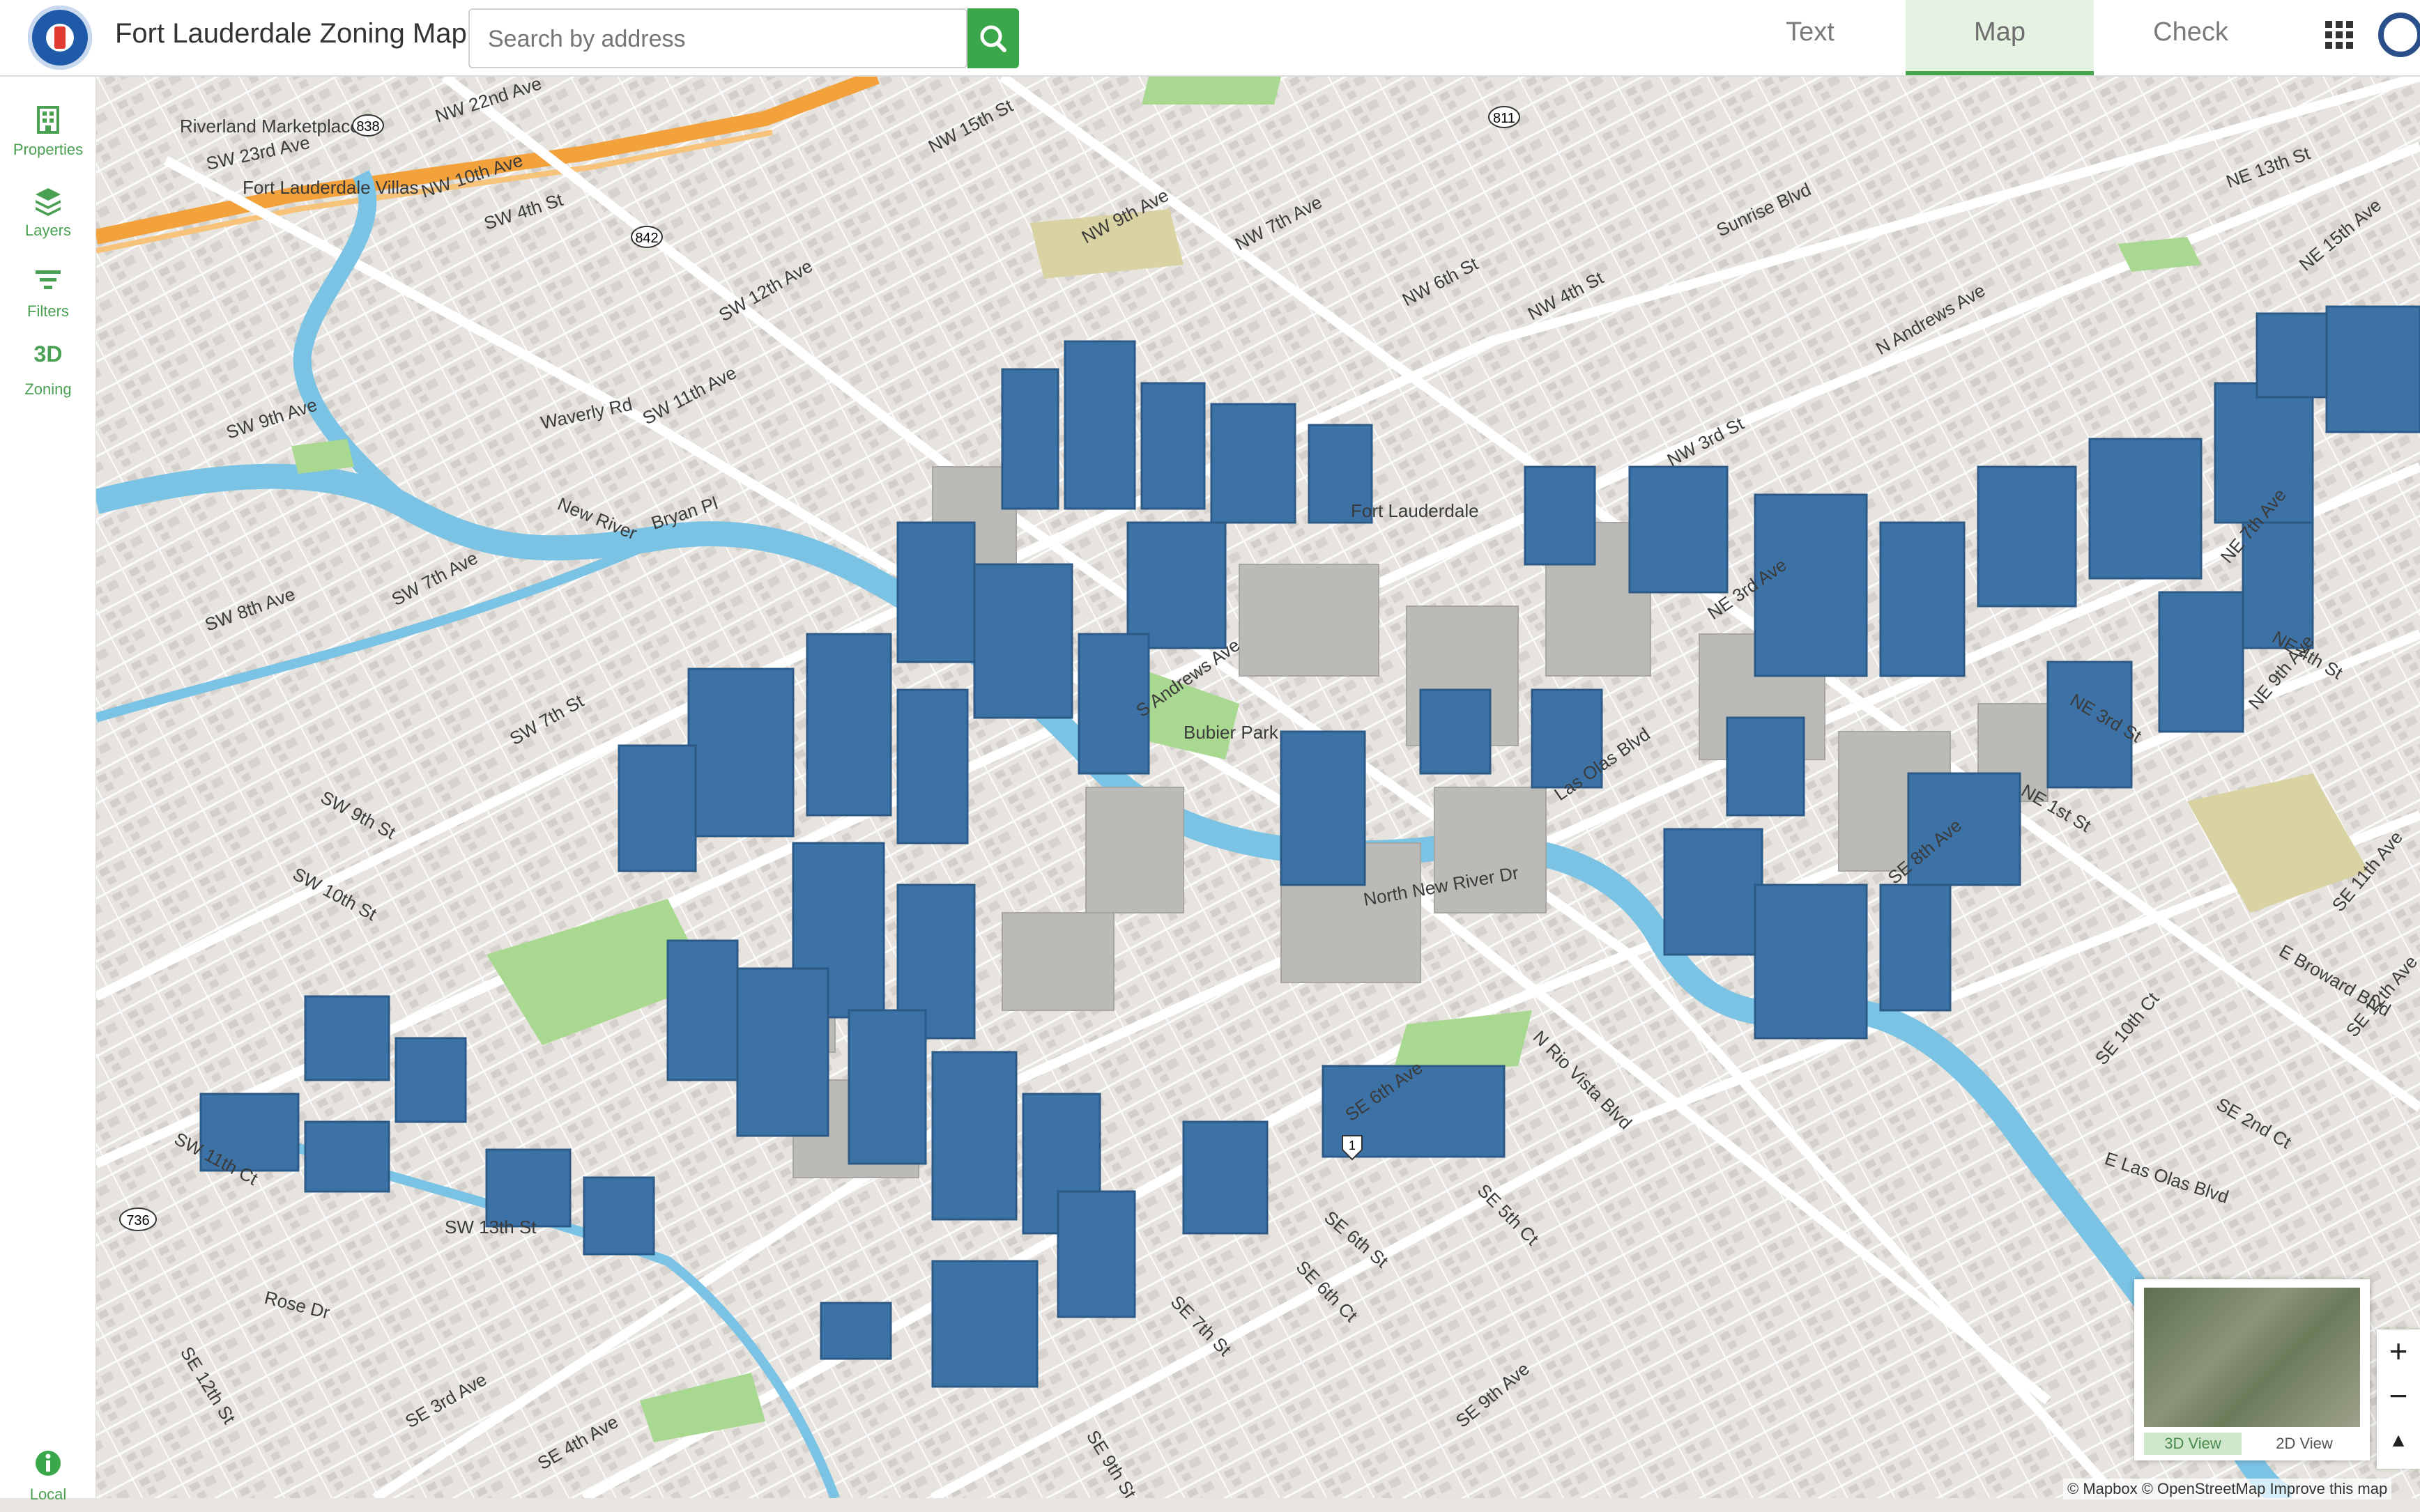  I want to click on sidebar-item-label: Layers, so click(48, 230).